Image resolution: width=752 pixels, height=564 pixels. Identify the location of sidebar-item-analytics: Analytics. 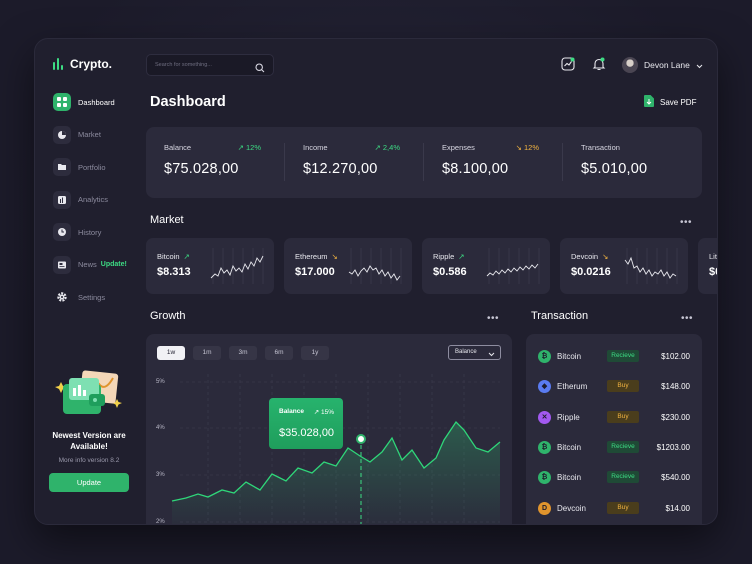
(90, 199).